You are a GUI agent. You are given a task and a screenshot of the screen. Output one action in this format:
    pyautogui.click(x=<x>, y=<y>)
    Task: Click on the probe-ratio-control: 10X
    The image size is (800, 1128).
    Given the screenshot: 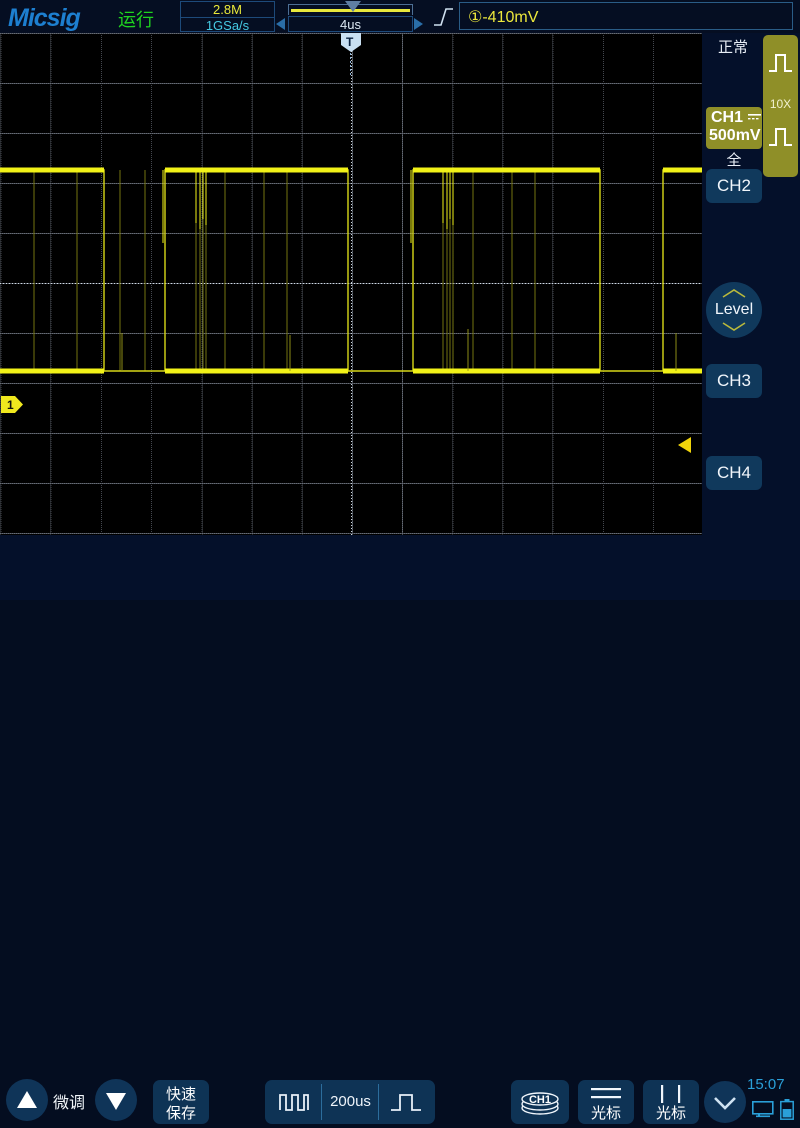 What is the action you would take?
    pyautogui.click(x=780, y=106)
    